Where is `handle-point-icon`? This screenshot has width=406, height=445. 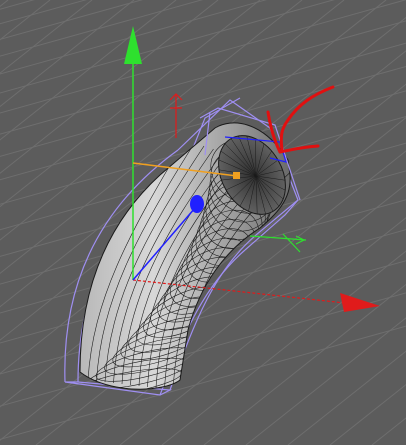
handle-point-icon is located at coordinates (236, 175).